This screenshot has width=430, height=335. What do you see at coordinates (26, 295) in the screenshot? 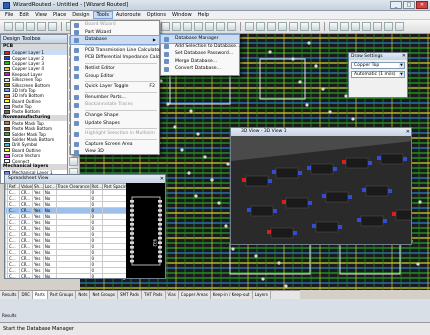
I see `tab-drc: DRC` at bounding box center [26, 295].